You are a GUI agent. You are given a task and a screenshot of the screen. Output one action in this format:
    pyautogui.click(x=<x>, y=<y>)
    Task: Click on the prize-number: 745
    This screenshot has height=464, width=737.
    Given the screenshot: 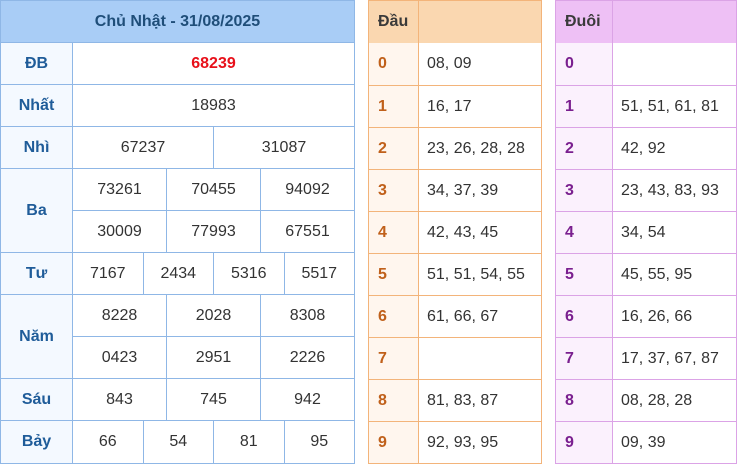 What is the action you would take?
    pyautogui.click(x=213, y=399)
    